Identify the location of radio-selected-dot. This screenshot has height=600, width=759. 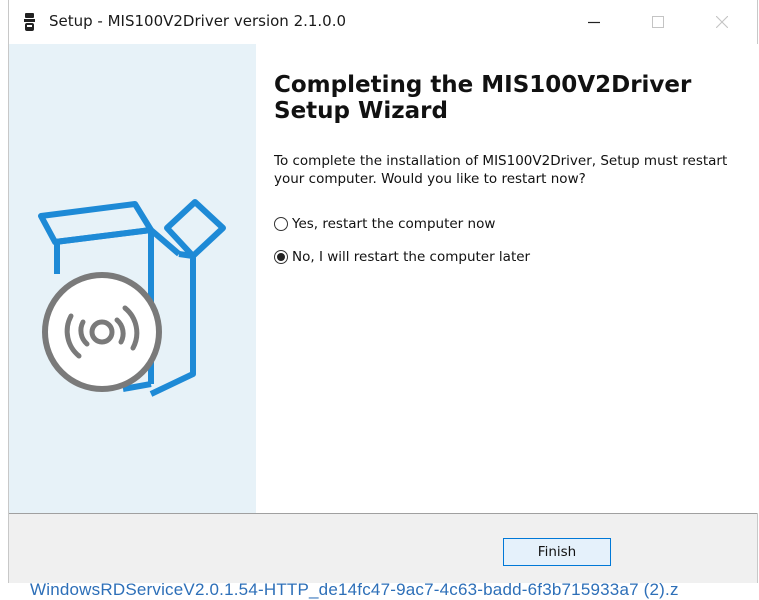
(281, 257).